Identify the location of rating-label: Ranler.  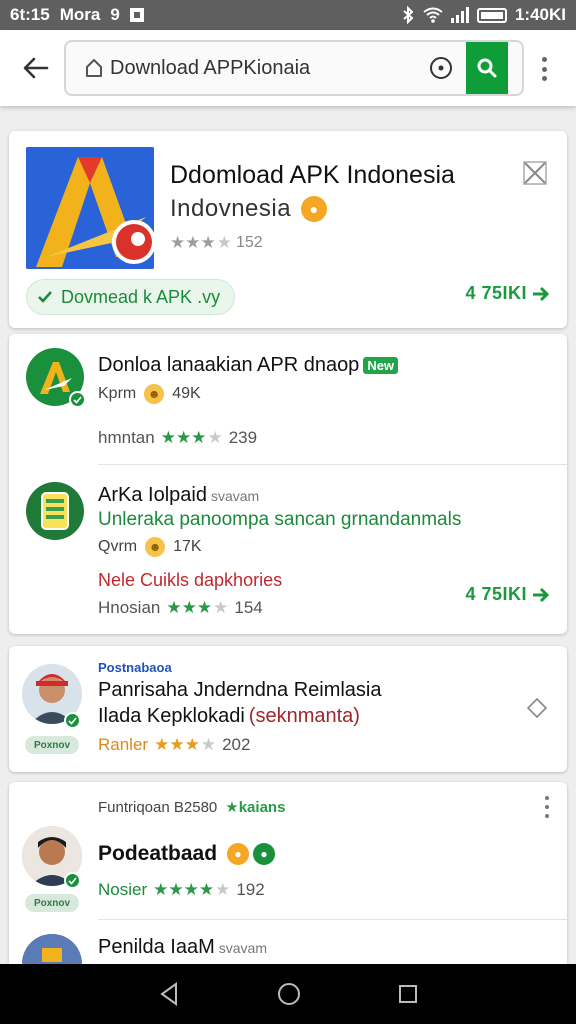
(123, 744).